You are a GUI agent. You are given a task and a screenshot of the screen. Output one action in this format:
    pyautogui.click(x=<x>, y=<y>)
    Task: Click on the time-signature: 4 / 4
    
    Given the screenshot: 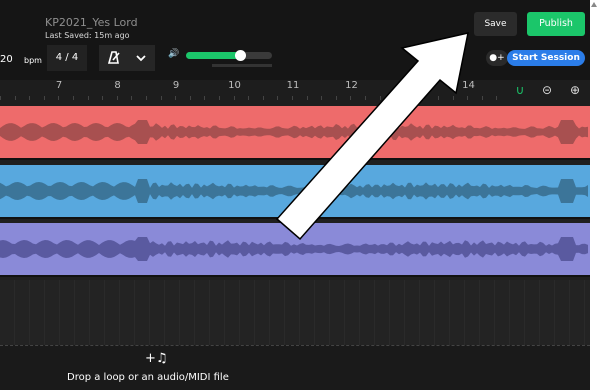 What is the action you would take?
    pyautogui.click(x=67, y=58)
    